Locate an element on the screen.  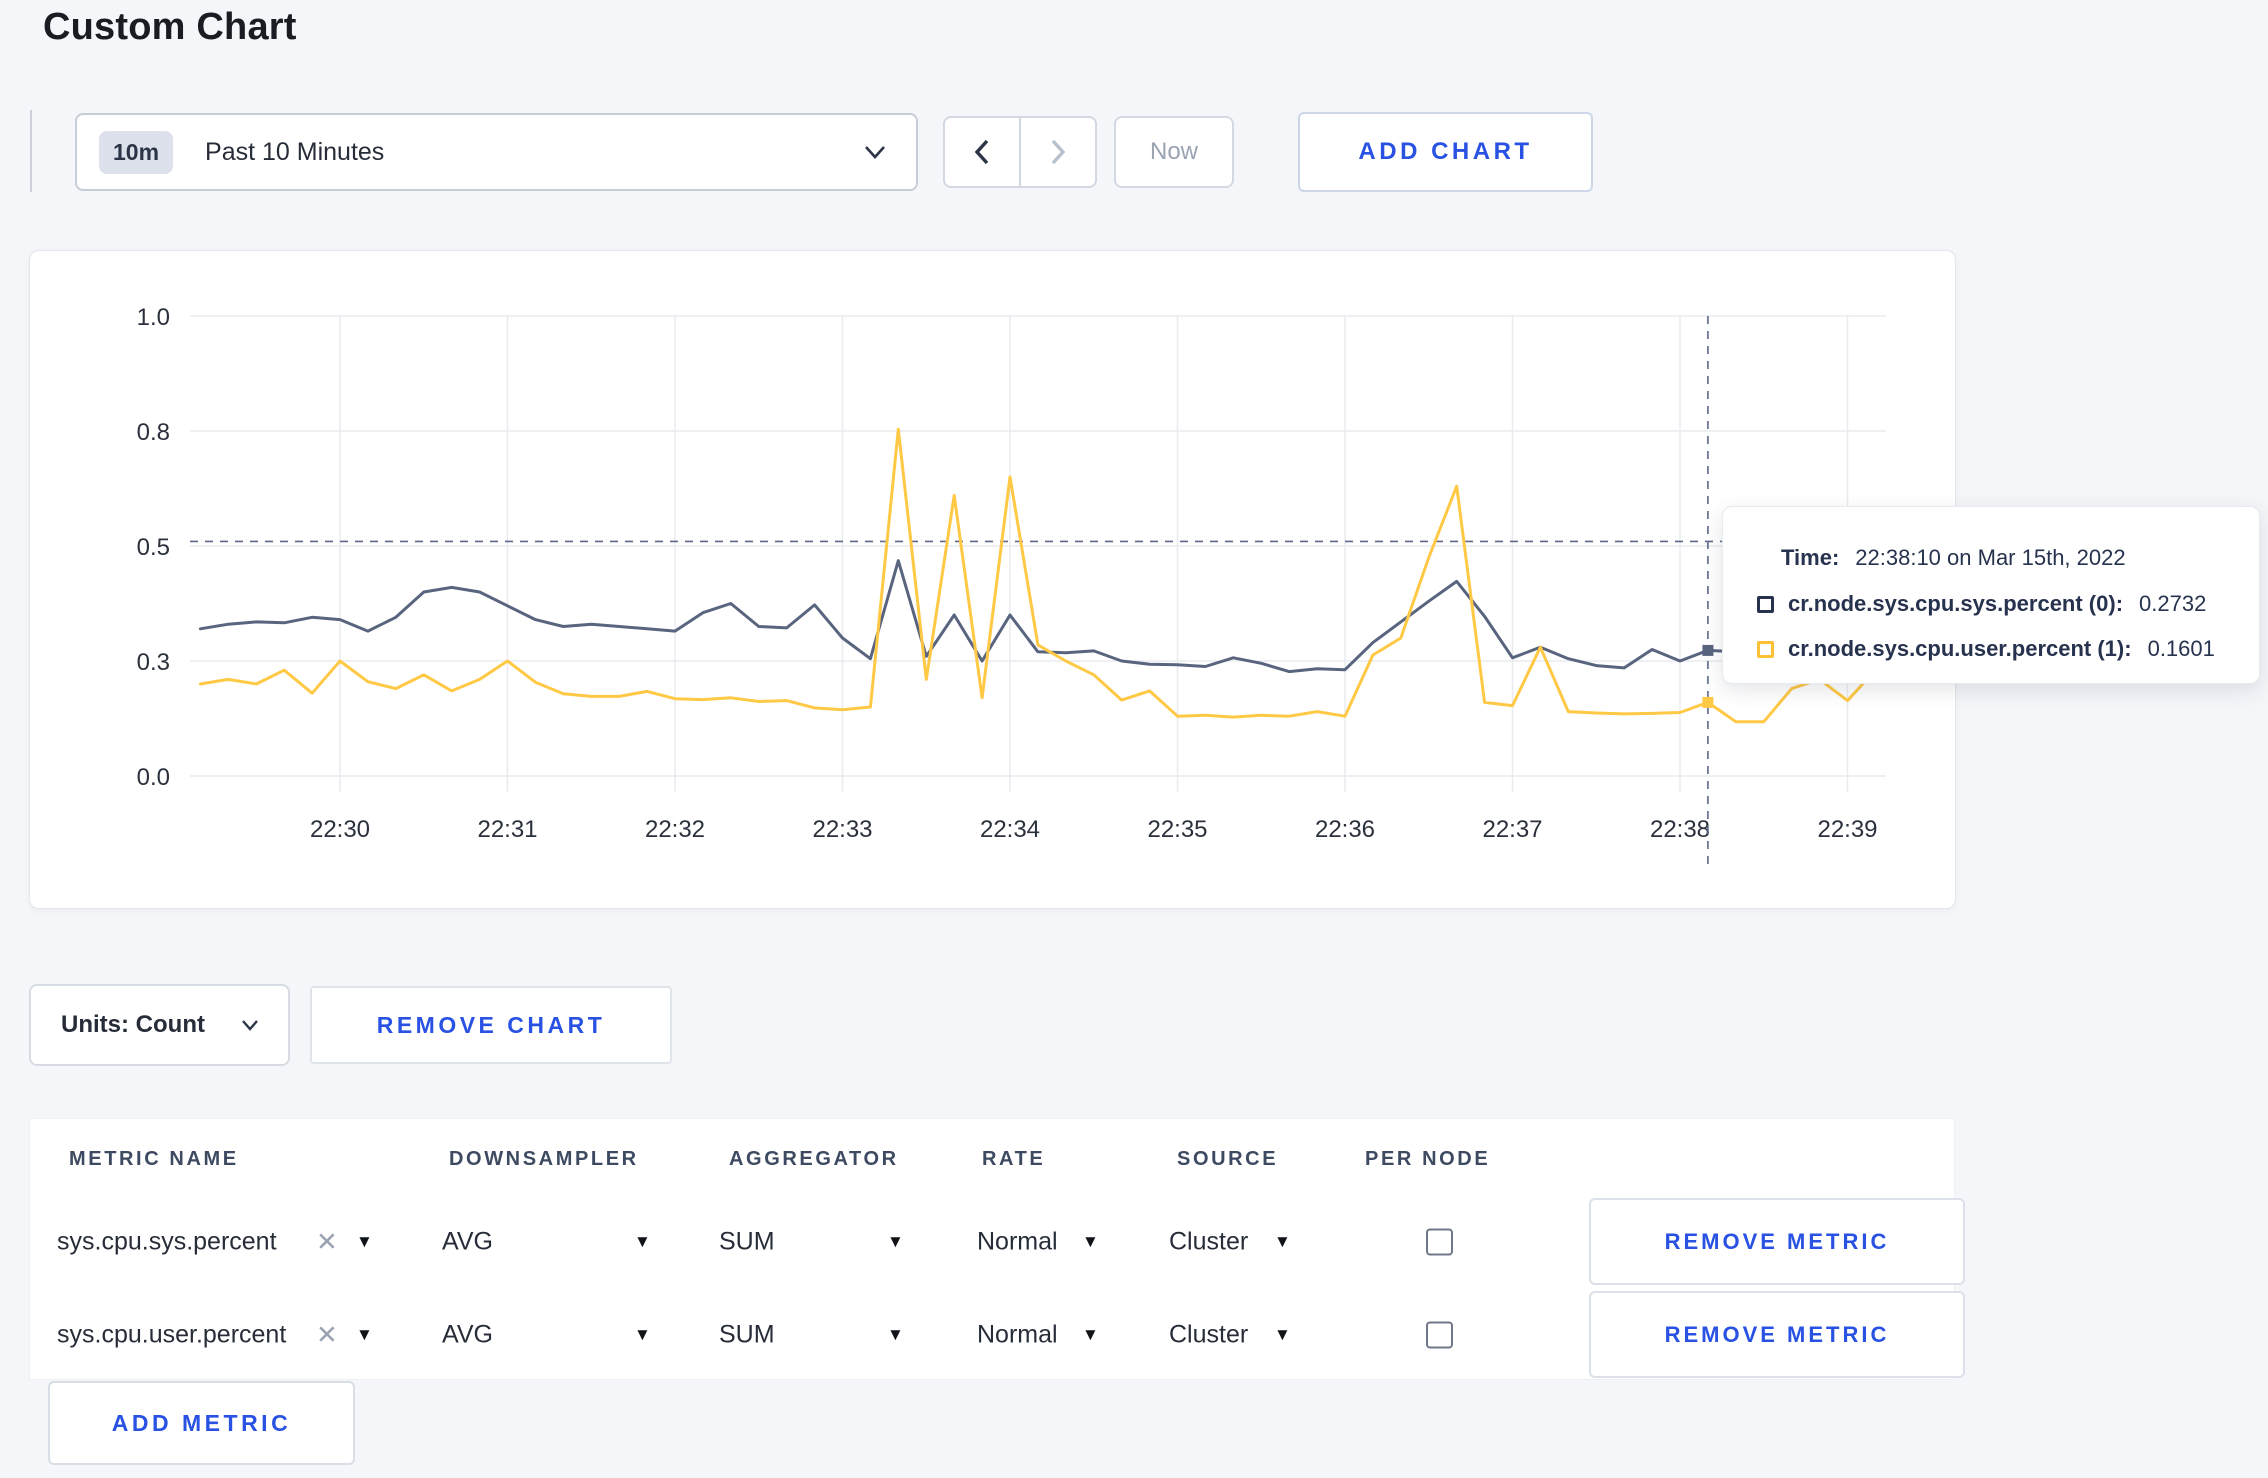
time-range-dropdown: 10m Past 10 Minutes is located at coordinates (496, 152).